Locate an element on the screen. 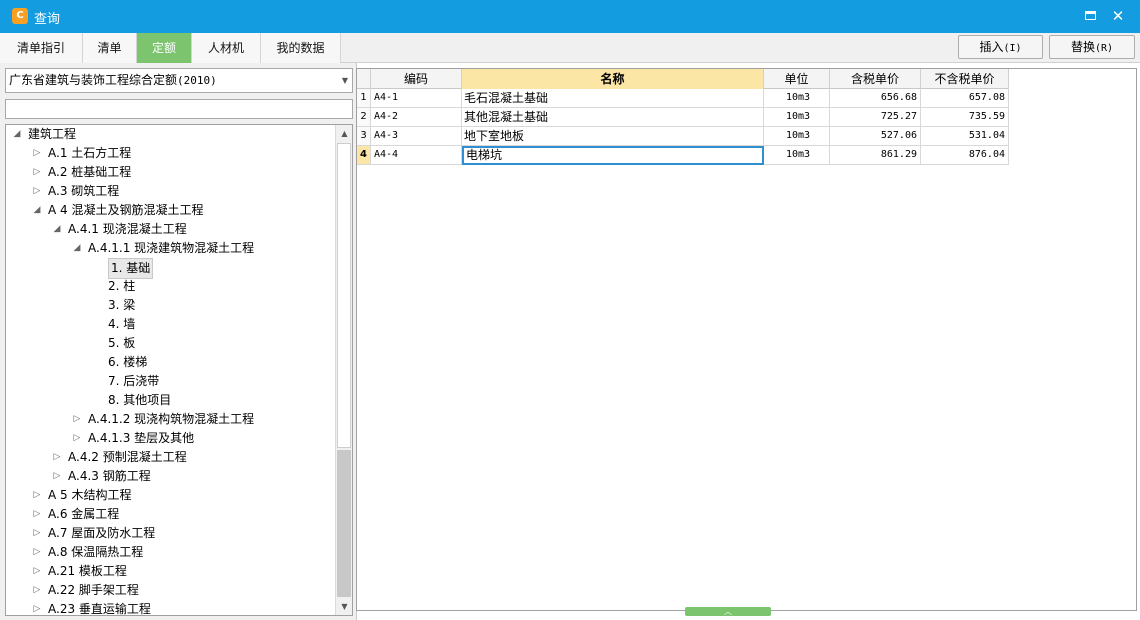 Image resolution: width=1140 pixels, height=620 pixels. quota-library-select: 广东省建筑与装饰工程综合定额(2010) ▼ is located at coordinates (179, 80).